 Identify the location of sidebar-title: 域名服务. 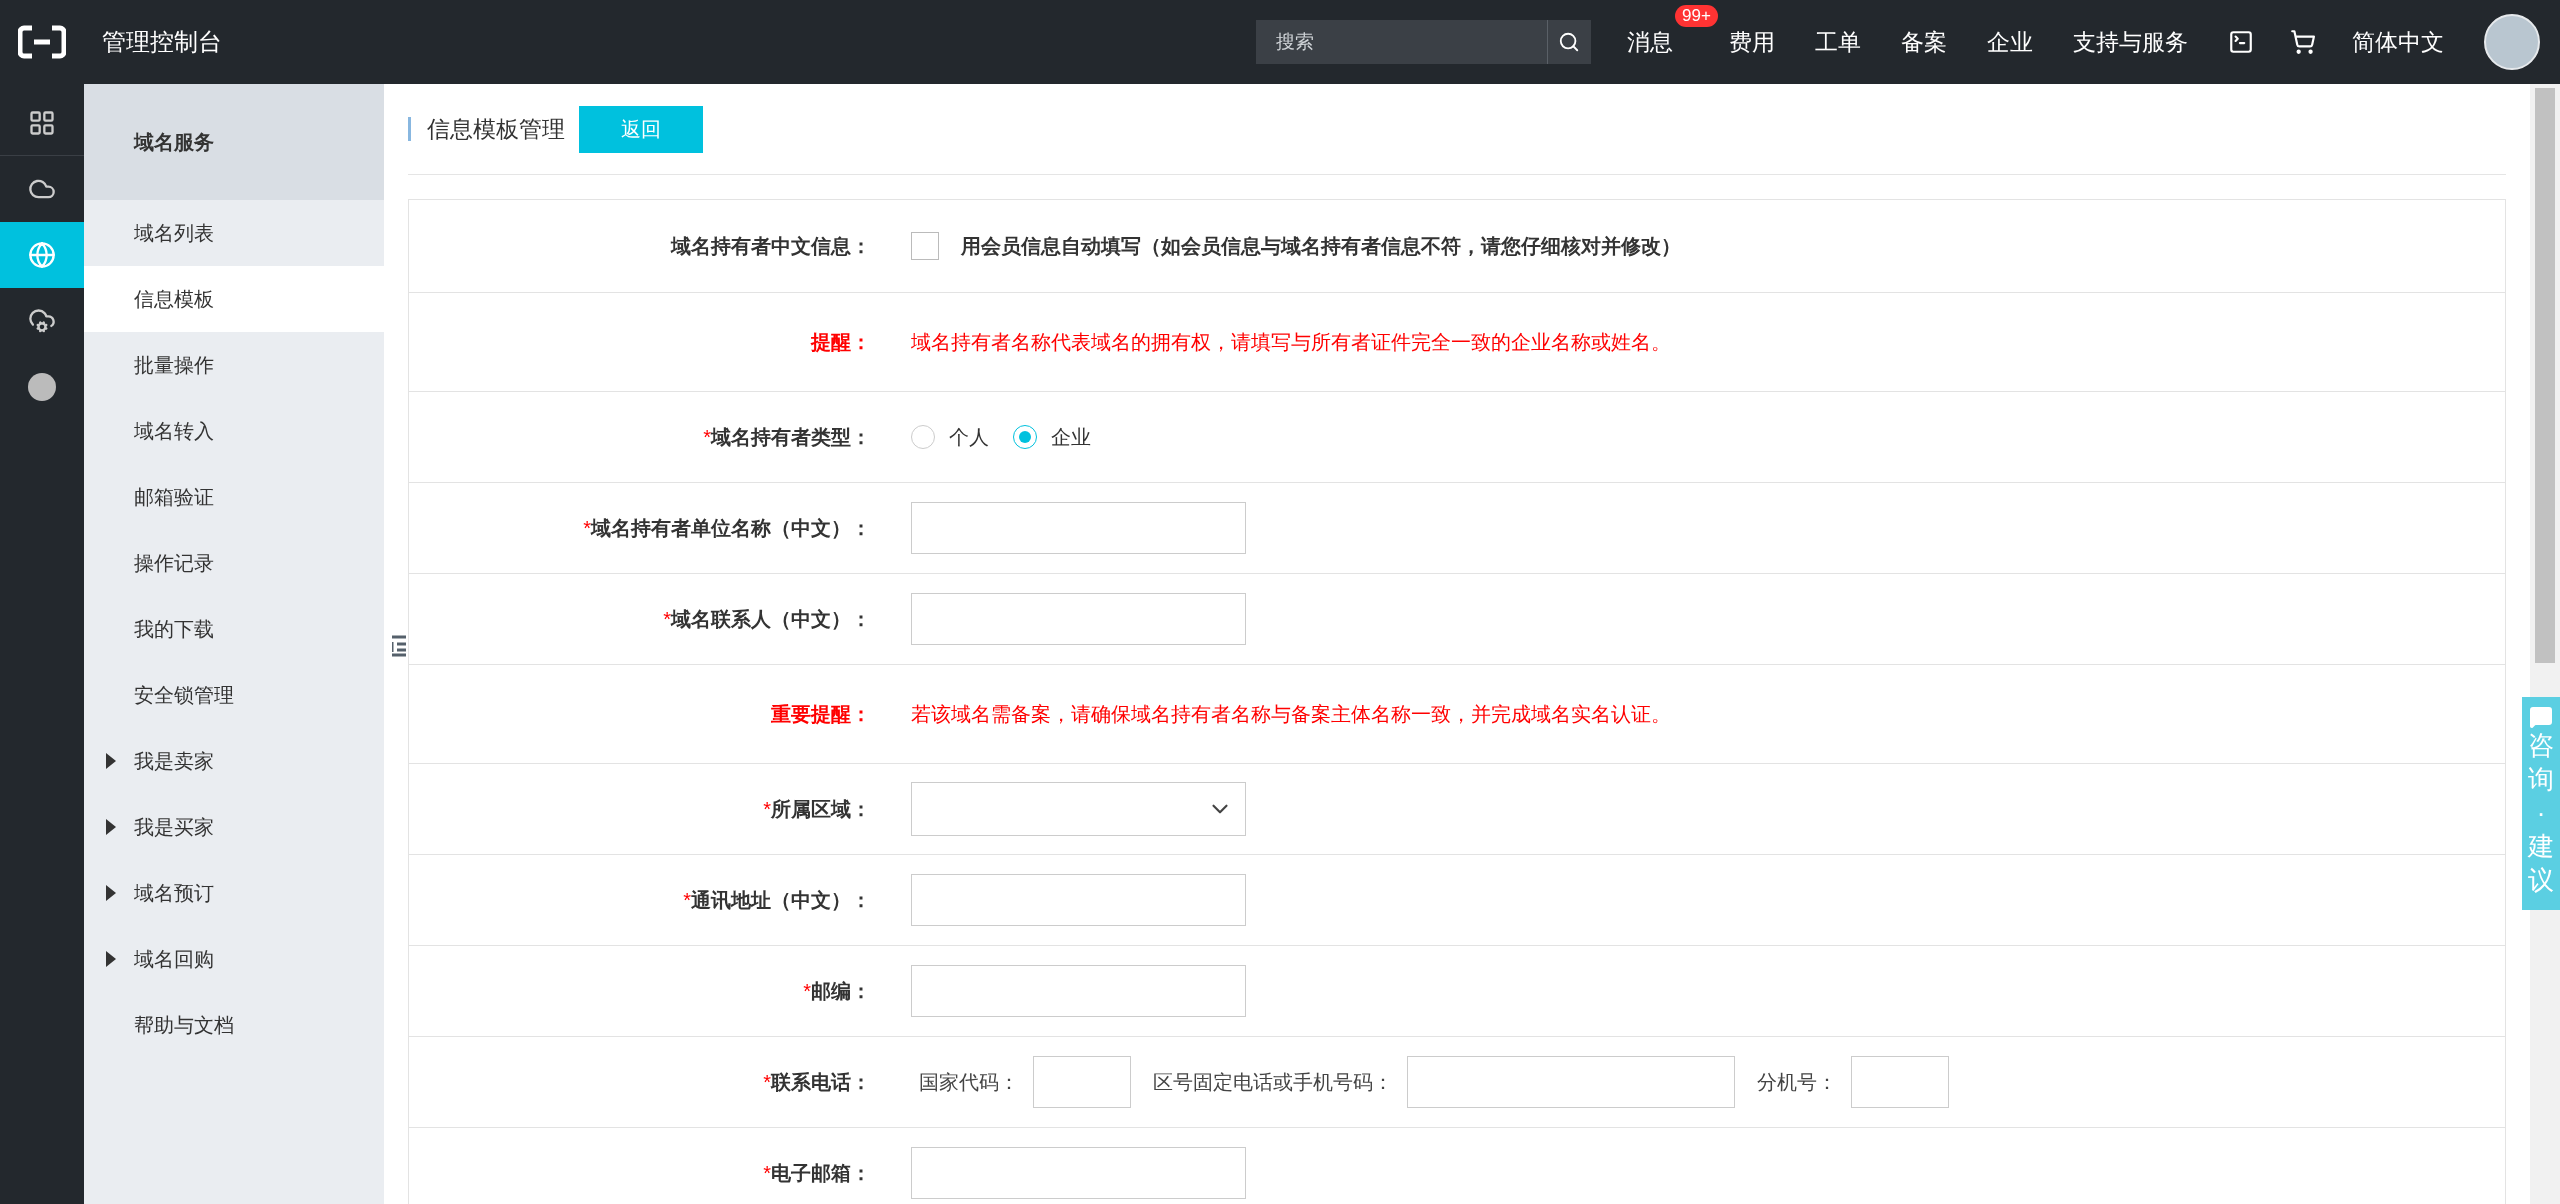
(234, 142).